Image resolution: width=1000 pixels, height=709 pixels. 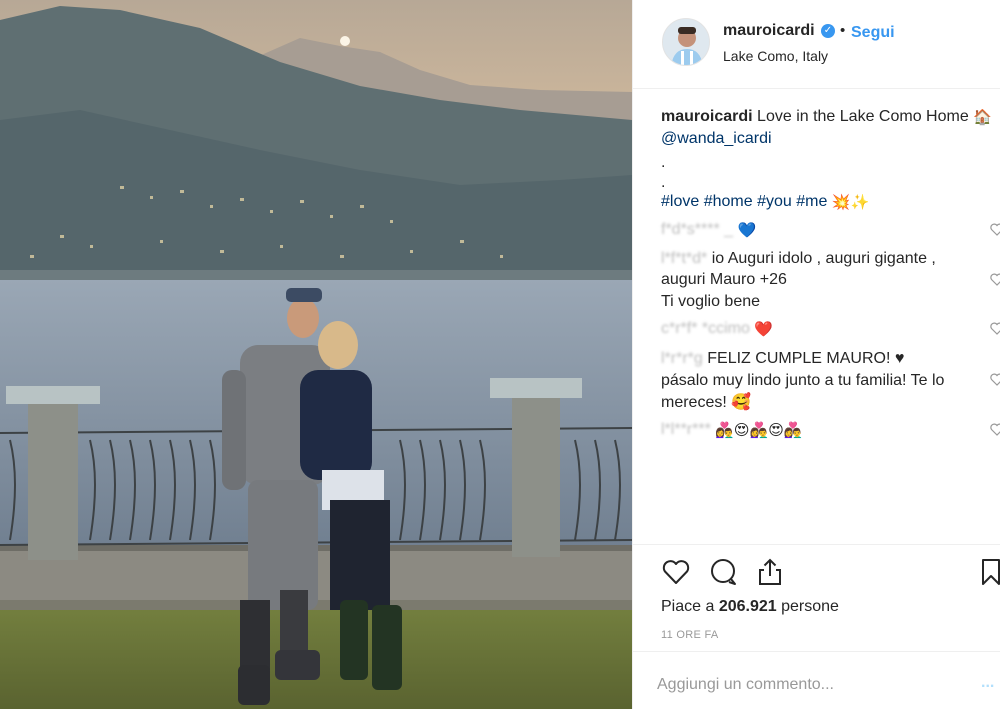 I want to click on comment-5: l*l**r*** 👩‍❤️‍👨😍👩‍❤️‍👨😍👩‍❤️‍👨, so click(x=732, y=429).